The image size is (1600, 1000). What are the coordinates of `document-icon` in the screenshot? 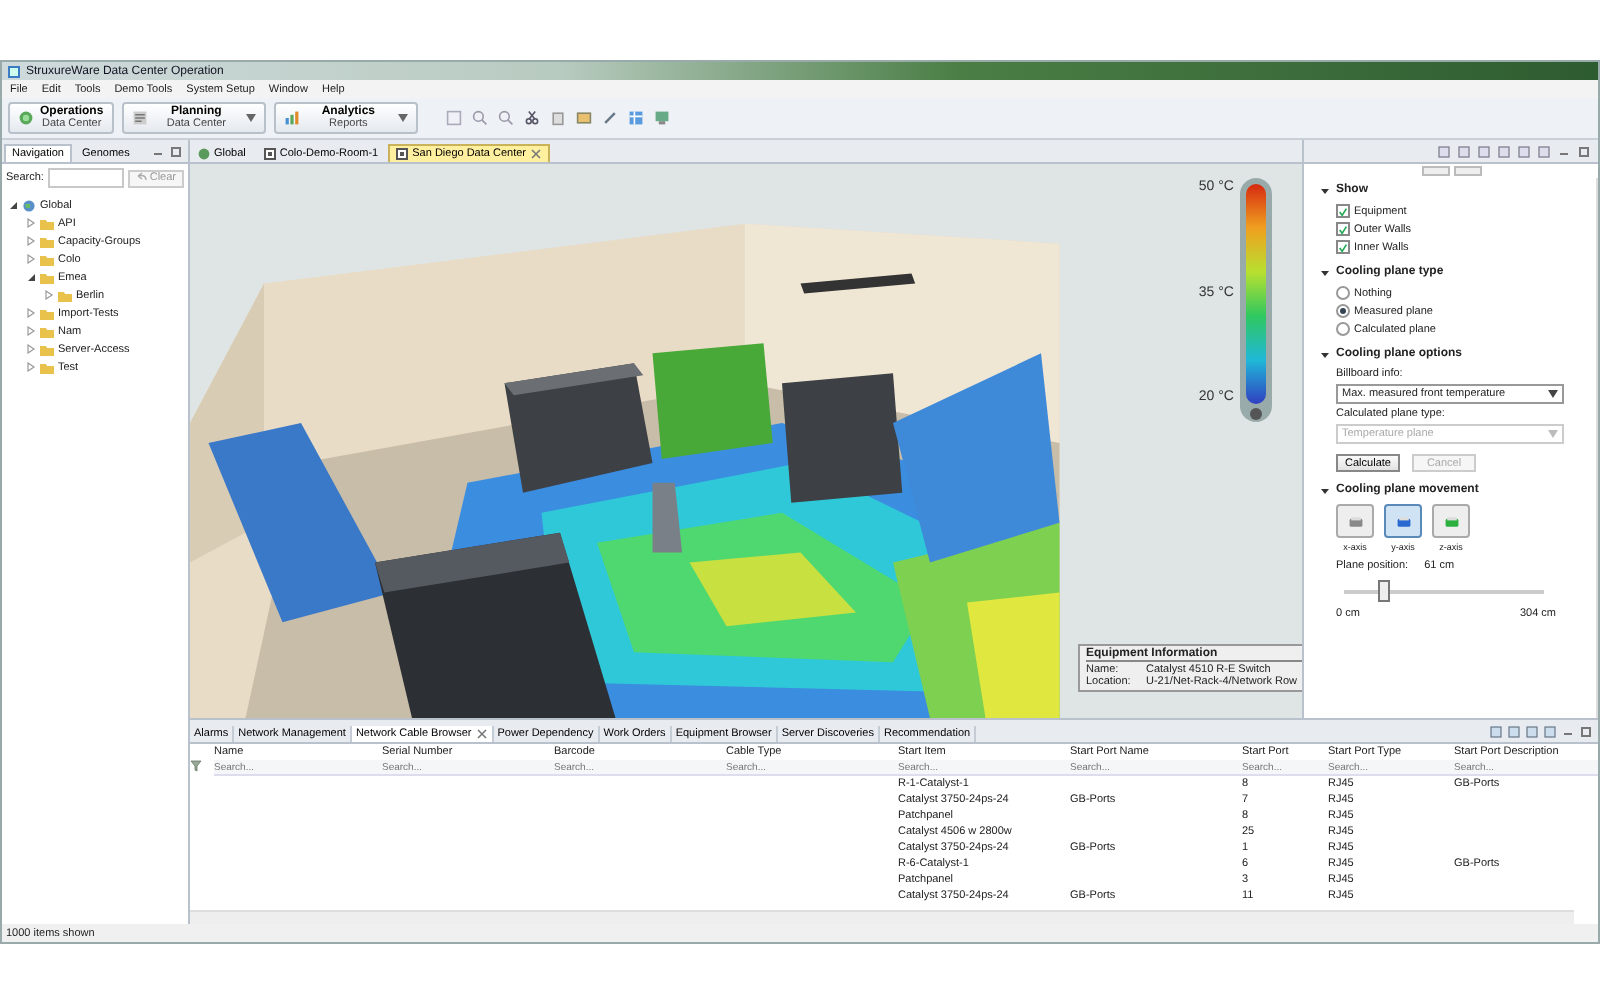 It's located at (139, 118).